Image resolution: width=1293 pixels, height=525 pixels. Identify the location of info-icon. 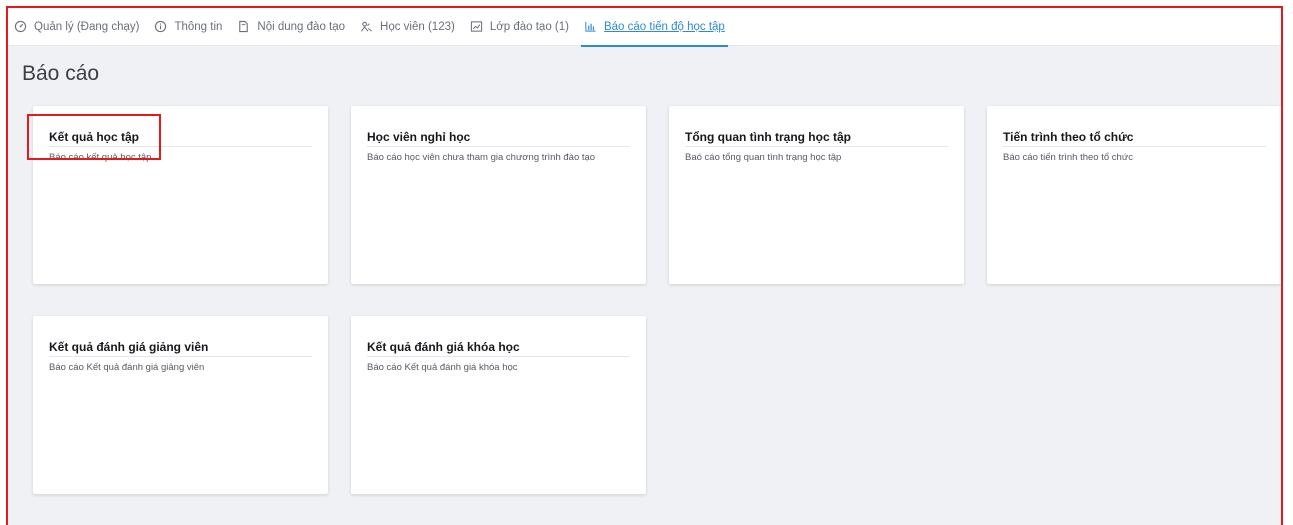
(160, 26).